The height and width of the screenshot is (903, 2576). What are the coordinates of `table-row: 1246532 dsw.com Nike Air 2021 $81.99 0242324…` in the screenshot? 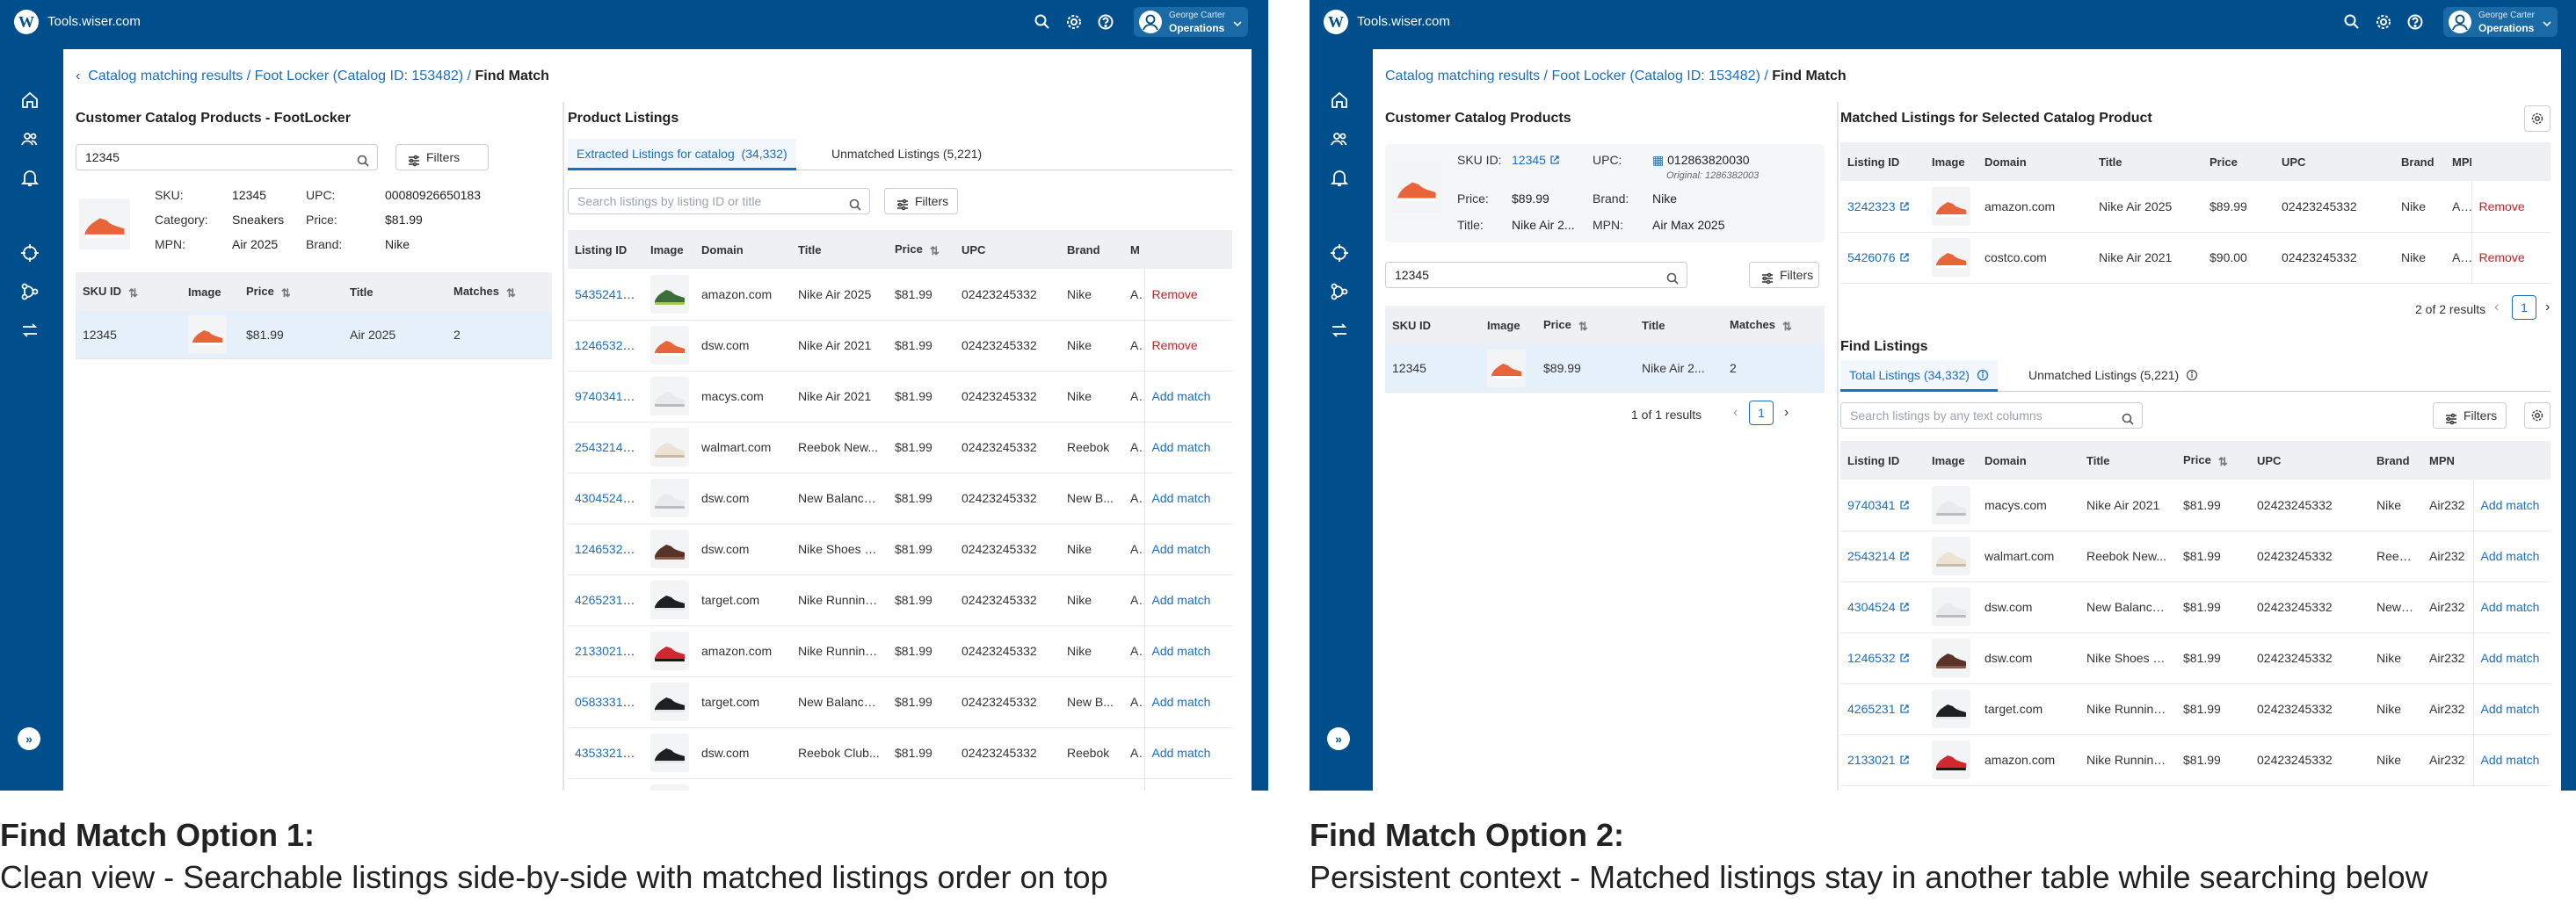 It's located at (900, 346).